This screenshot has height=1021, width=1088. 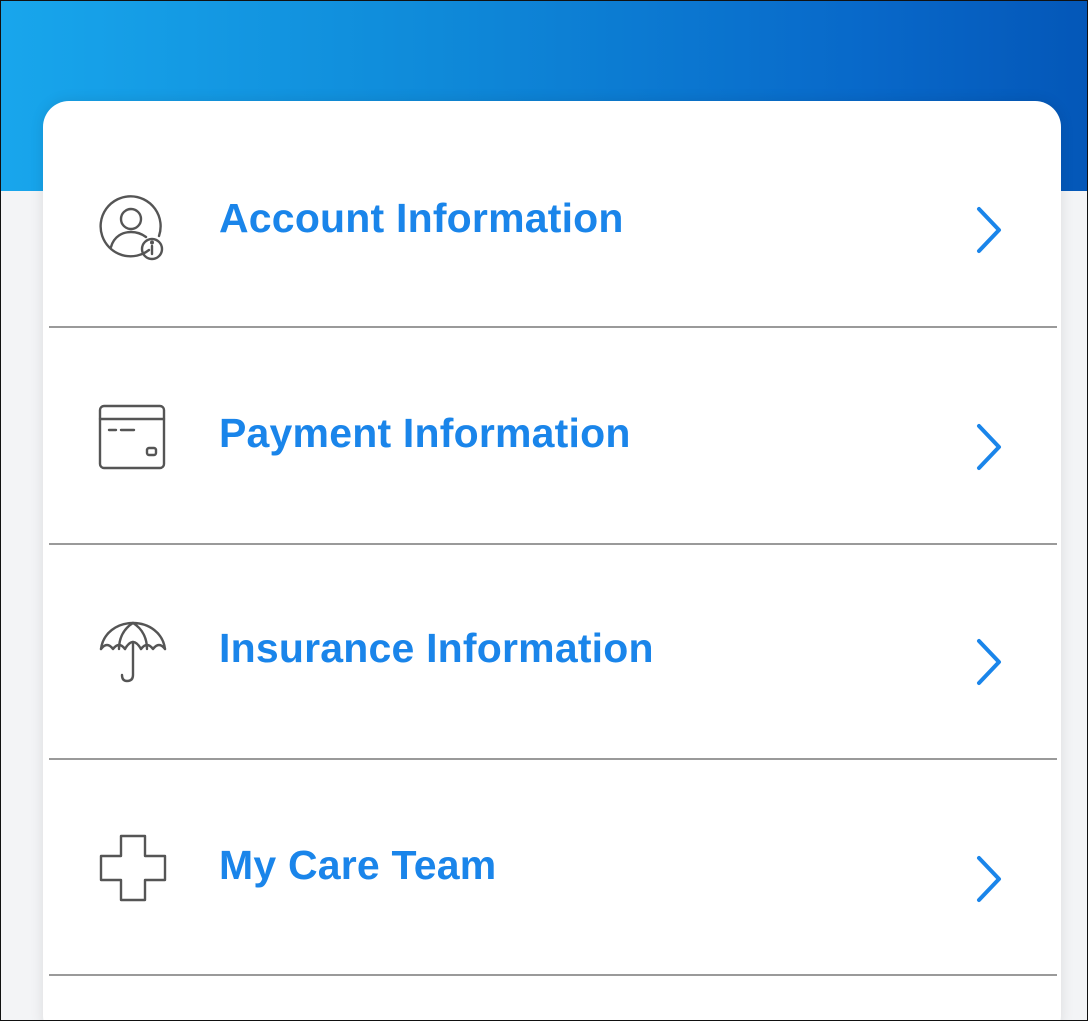 What do you see at coordinates (133, 651) in the screenshot?
I see `umbrella-icon` at bounding box center [133, 651].